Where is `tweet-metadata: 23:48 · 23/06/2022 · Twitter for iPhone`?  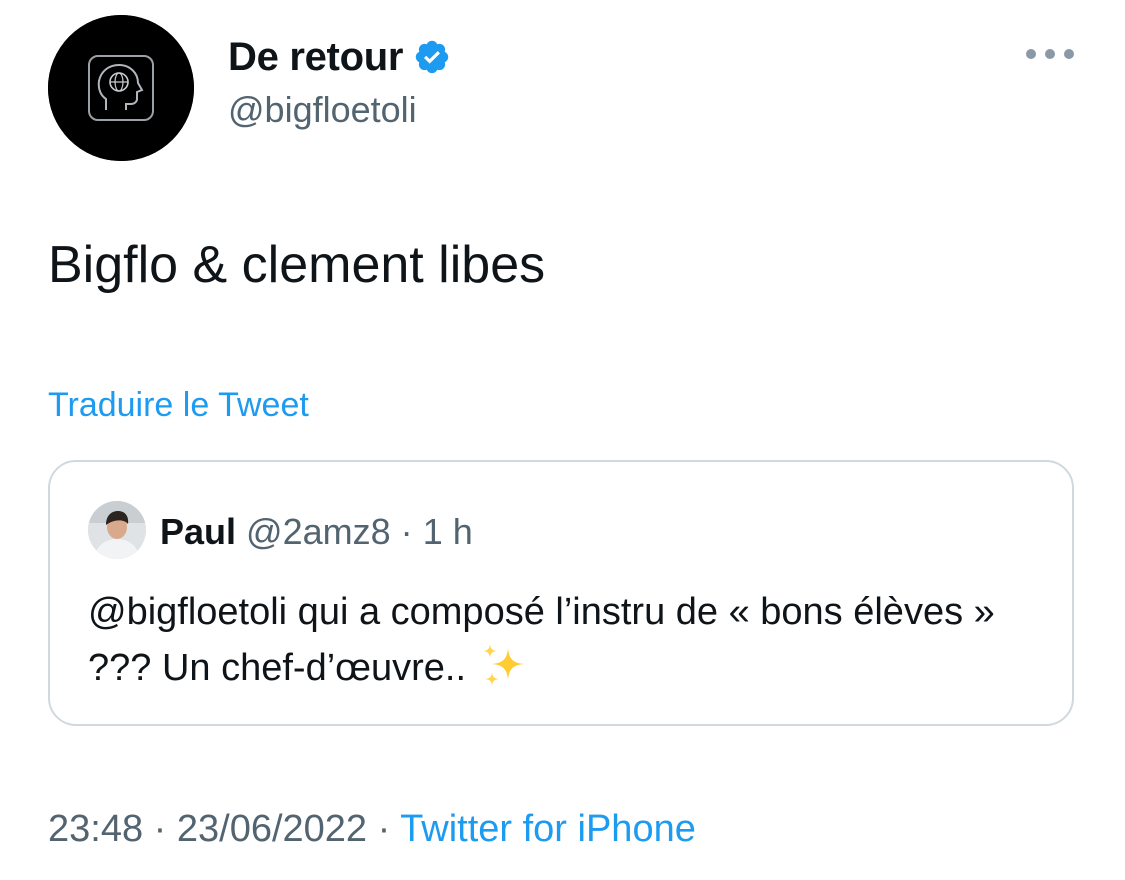
tweet-metadata: 23:48 · 23/06/2022 · Twitter for iPhone is located at coordinates (372, 829).